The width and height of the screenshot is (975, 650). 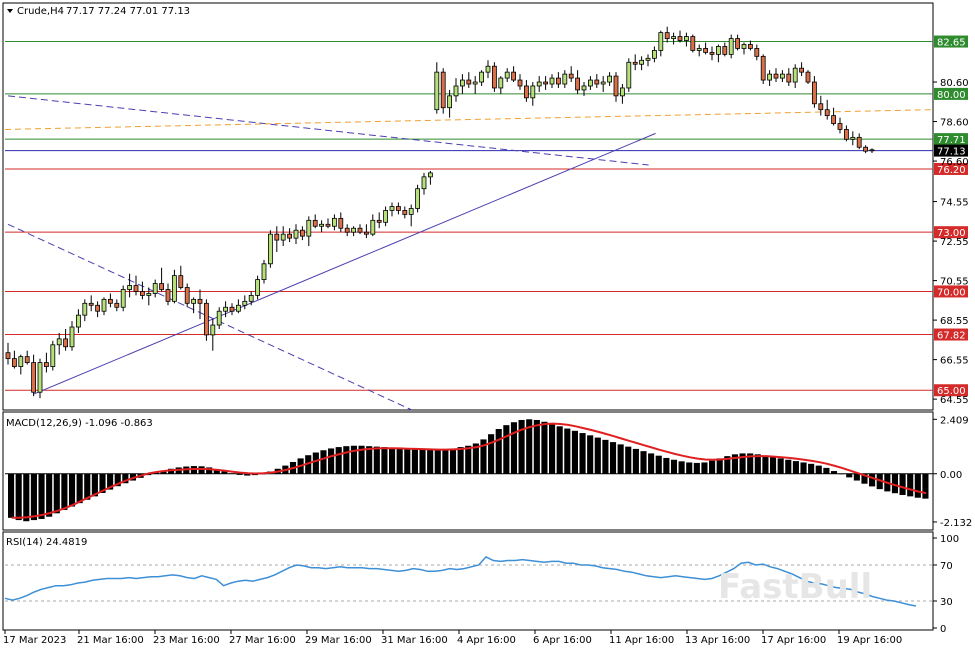 I want to click on rsi-tick-label: 70, so click(x=946, y=566).